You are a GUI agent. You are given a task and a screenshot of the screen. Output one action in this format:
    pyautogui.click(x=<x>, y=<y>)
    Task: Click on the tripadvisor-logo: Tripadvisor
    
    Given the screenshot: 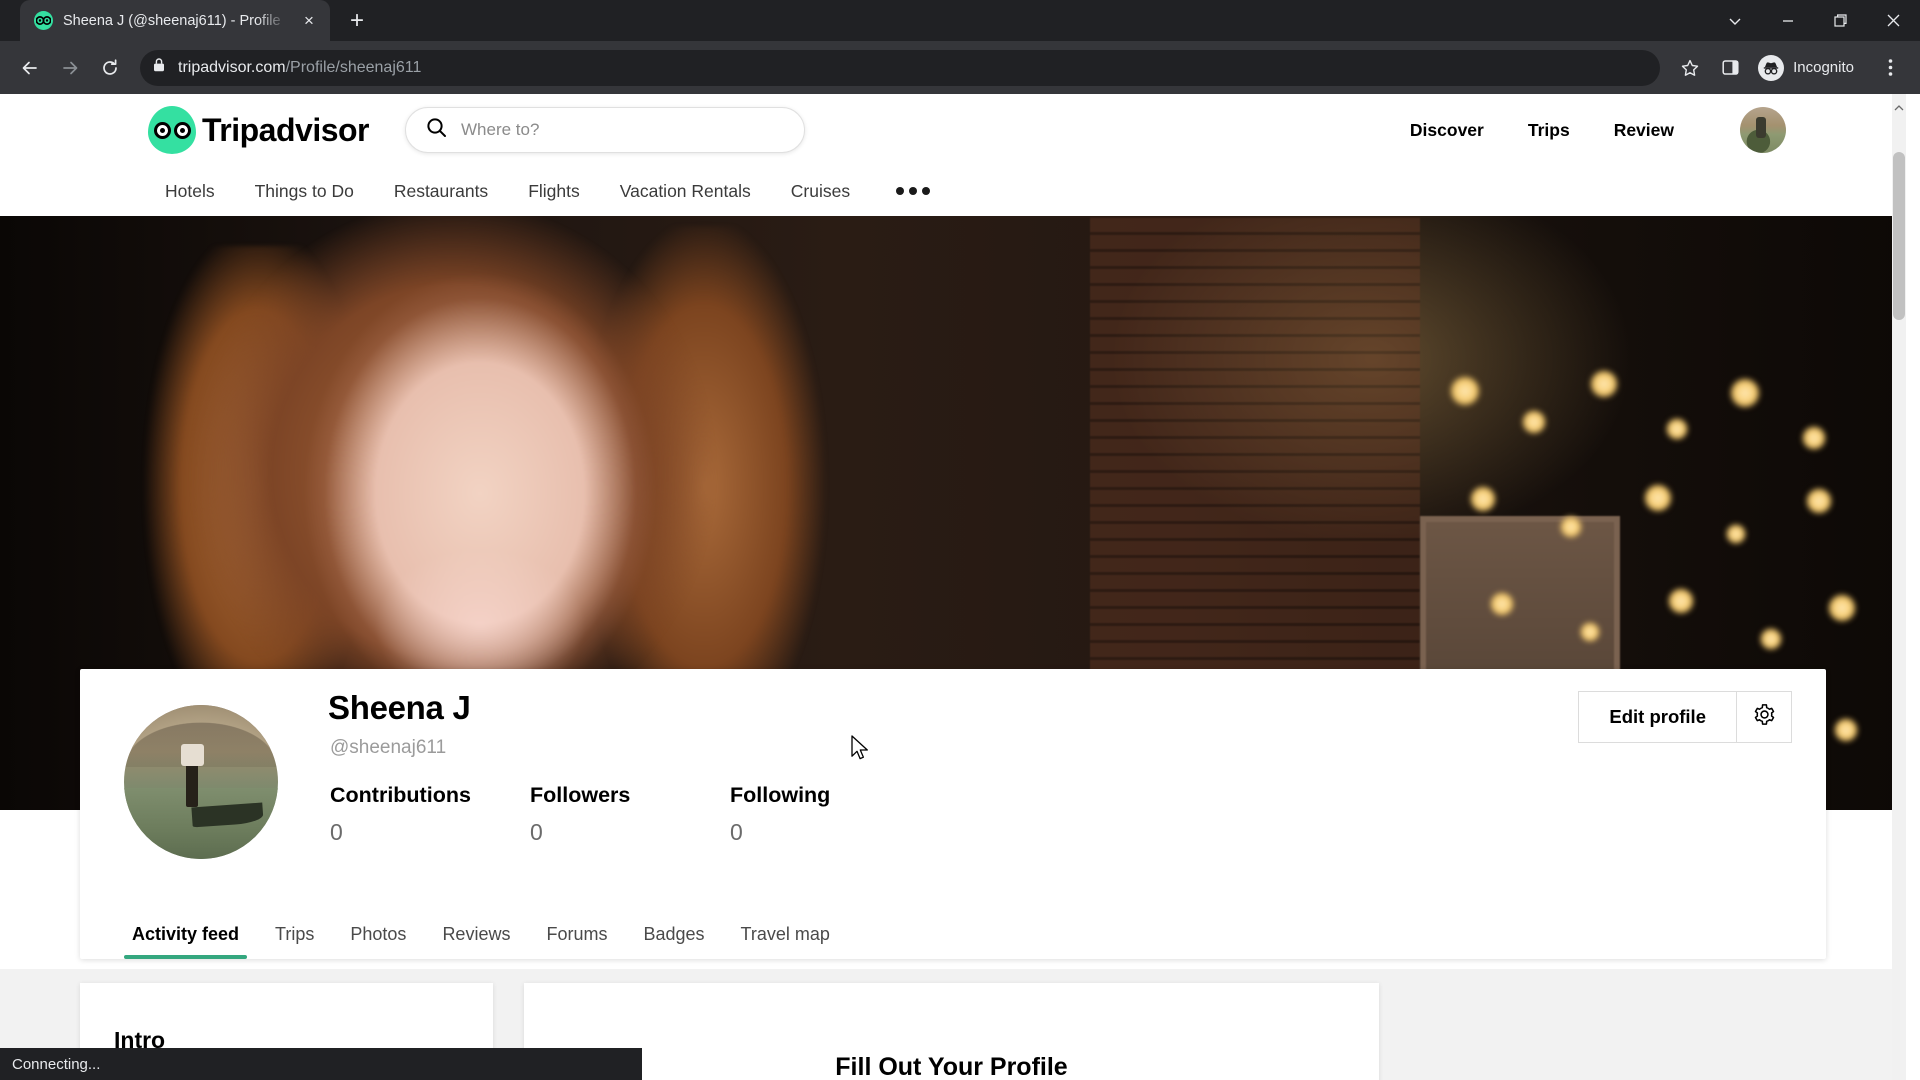 What is the action you would take?
    pyautogui.click(x=259, y=130)
    